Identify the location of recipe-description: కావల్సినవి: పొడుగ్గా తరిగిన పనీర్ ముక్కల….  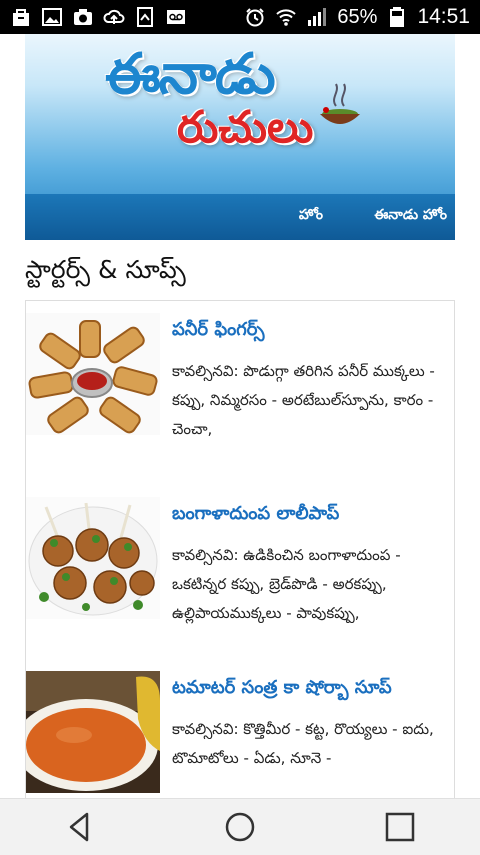
(303, 400).